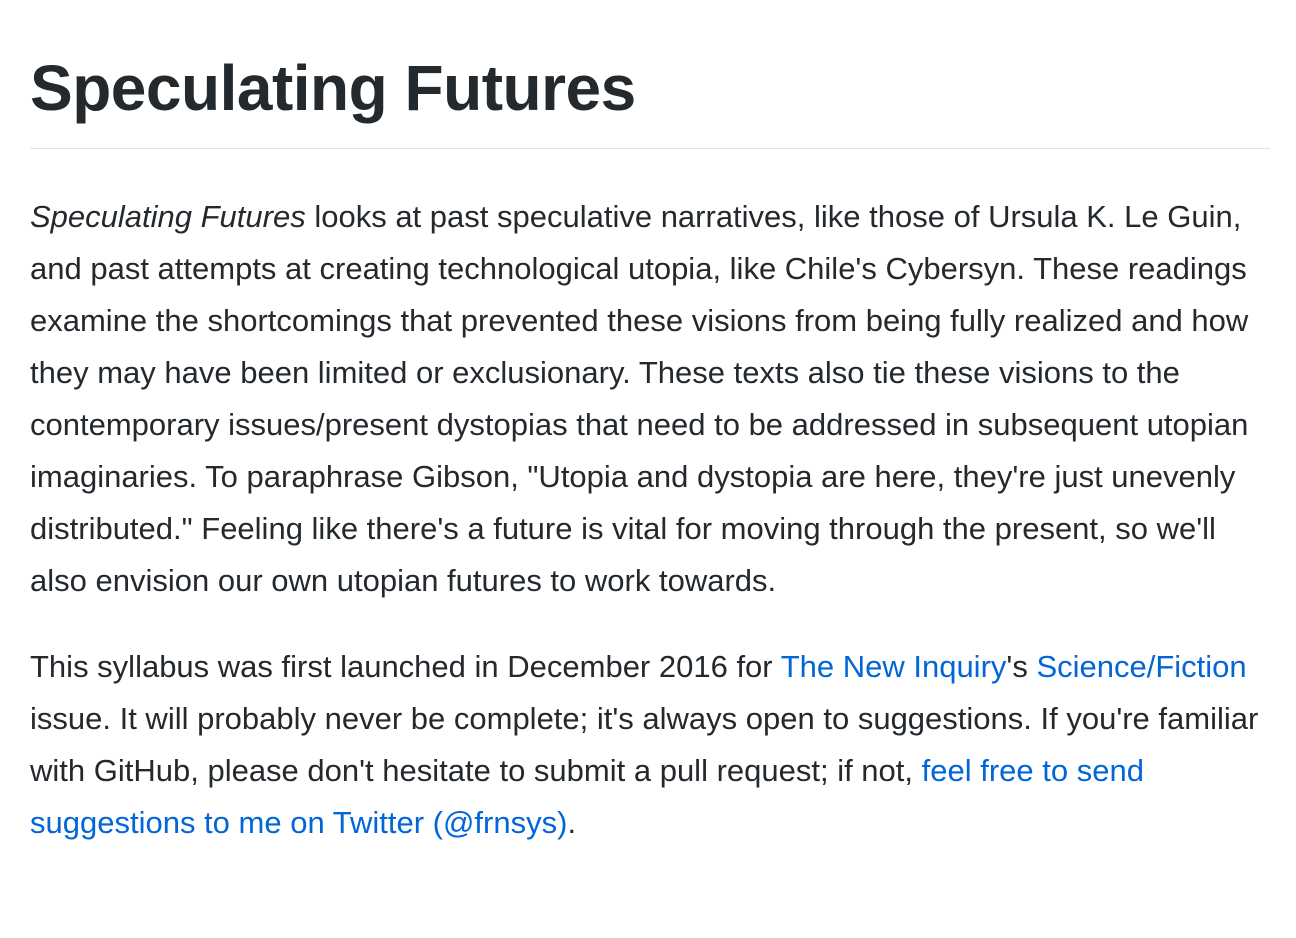 The height and width of the screenshot is (938, 1296). I want to click on intro-emphasis: Speculating Futures, so click(168, 216).